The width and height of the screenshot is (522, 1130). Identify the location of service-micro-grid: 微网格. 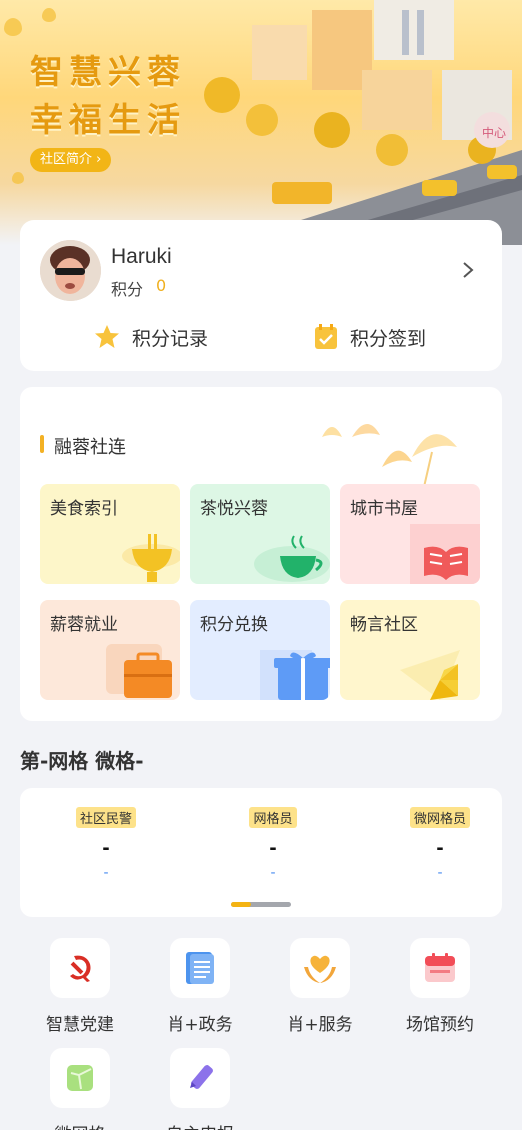
(80, 1089).